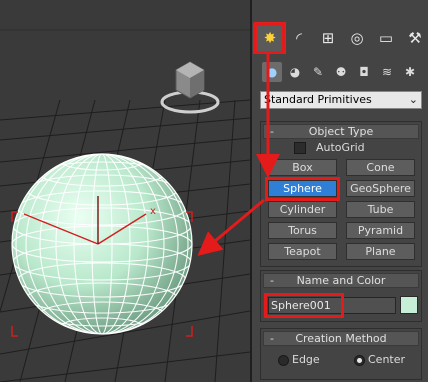  I want to click on gears-icon: ✱, so click(410, 72).